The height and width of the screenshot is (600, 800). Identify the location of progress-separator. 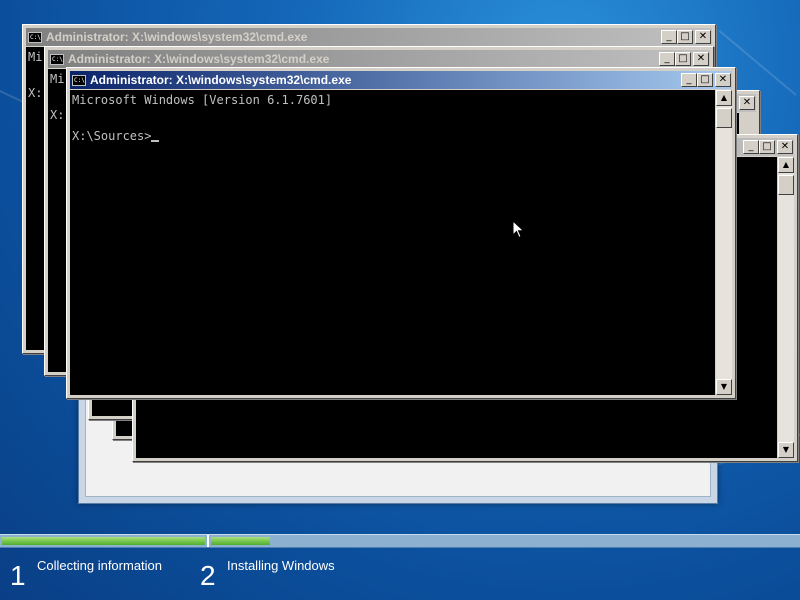
(208, 541).